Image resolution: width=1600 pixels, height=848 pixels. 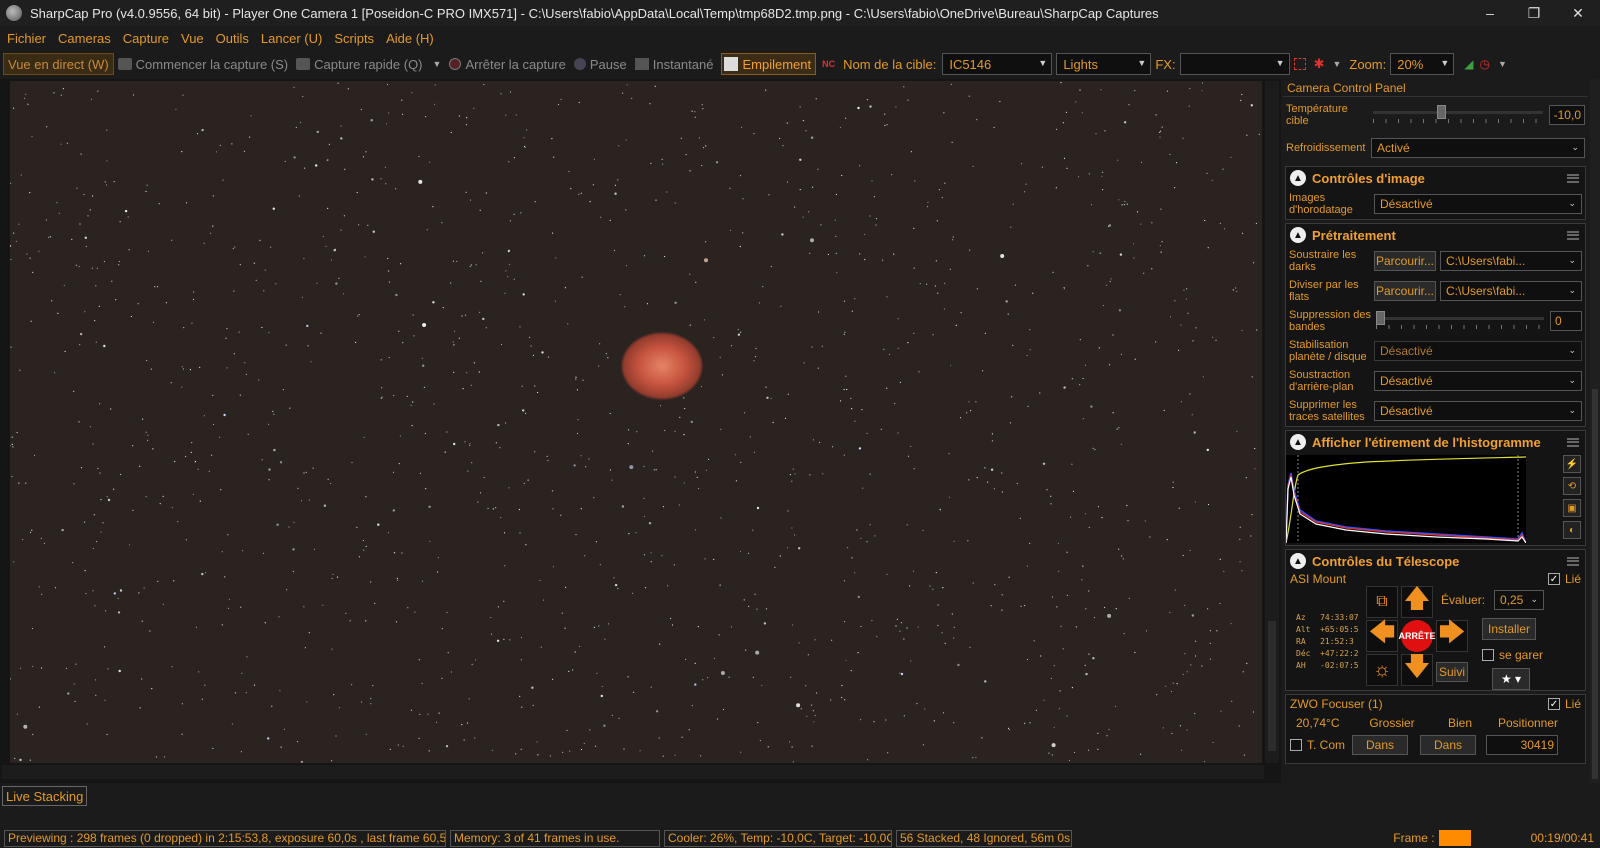 What do you see at coordinates (1566, 321) in the screenshot?
I see `banding-value: 0` at bounding box center [1566, 321].